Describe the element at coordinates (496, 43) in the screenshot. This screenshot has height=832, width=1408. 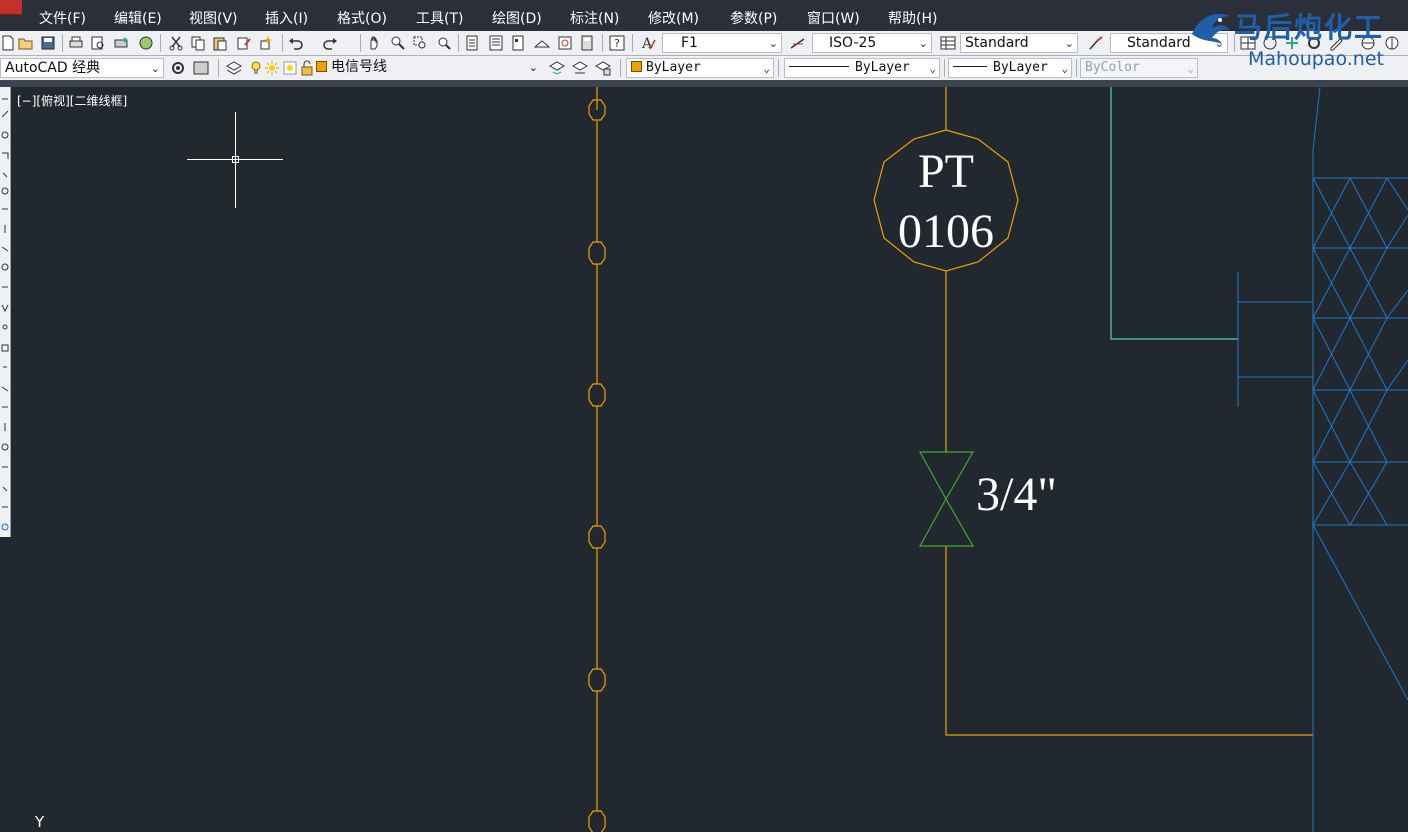
I see `design-center-icon` at that location.